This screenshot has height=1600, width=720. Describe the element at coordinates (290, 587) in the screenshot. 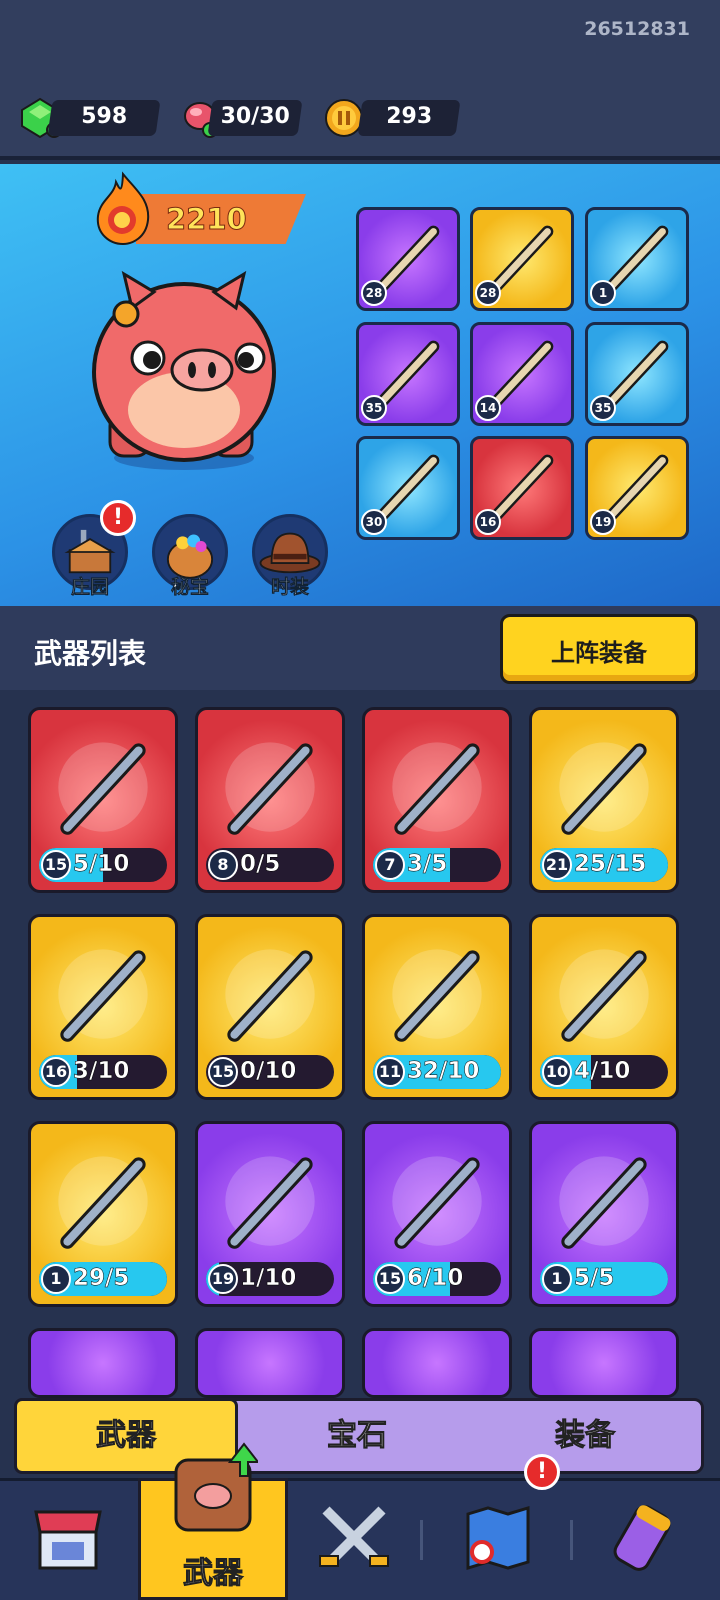

I see `fashion-label: 时装` at that location.